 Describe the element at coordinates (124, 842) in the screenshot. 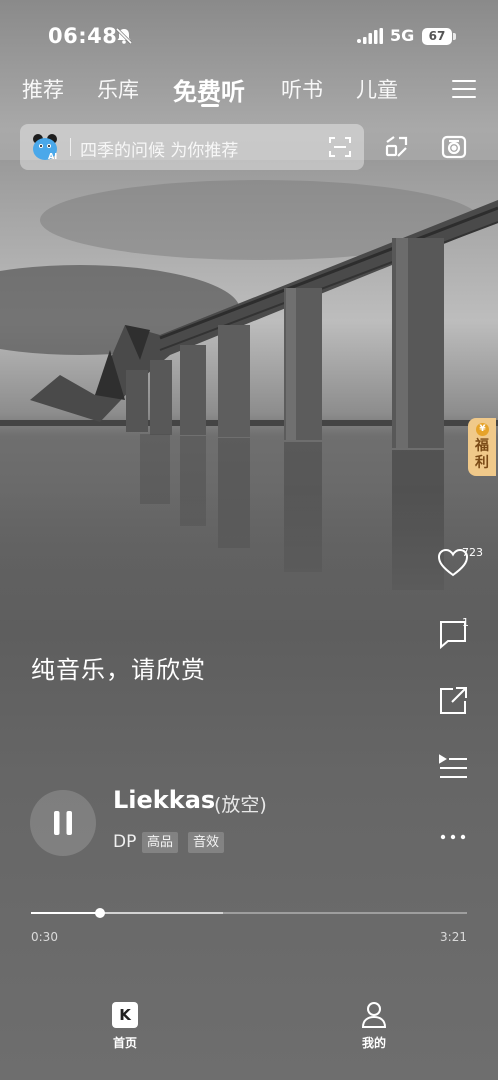

I see `artist-name: DP` at that location.